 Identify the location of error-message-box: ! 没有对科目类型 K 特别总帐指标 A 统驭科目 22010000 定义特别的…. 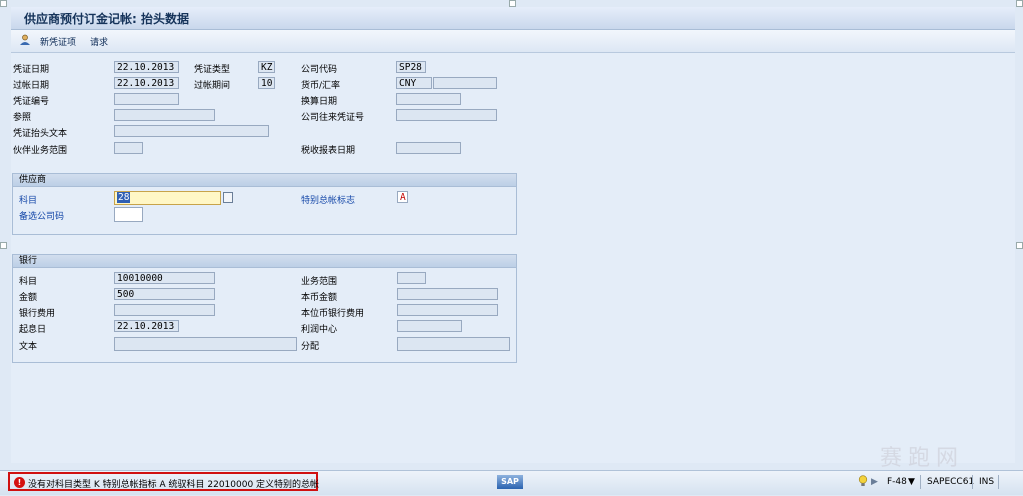
(164, 481).